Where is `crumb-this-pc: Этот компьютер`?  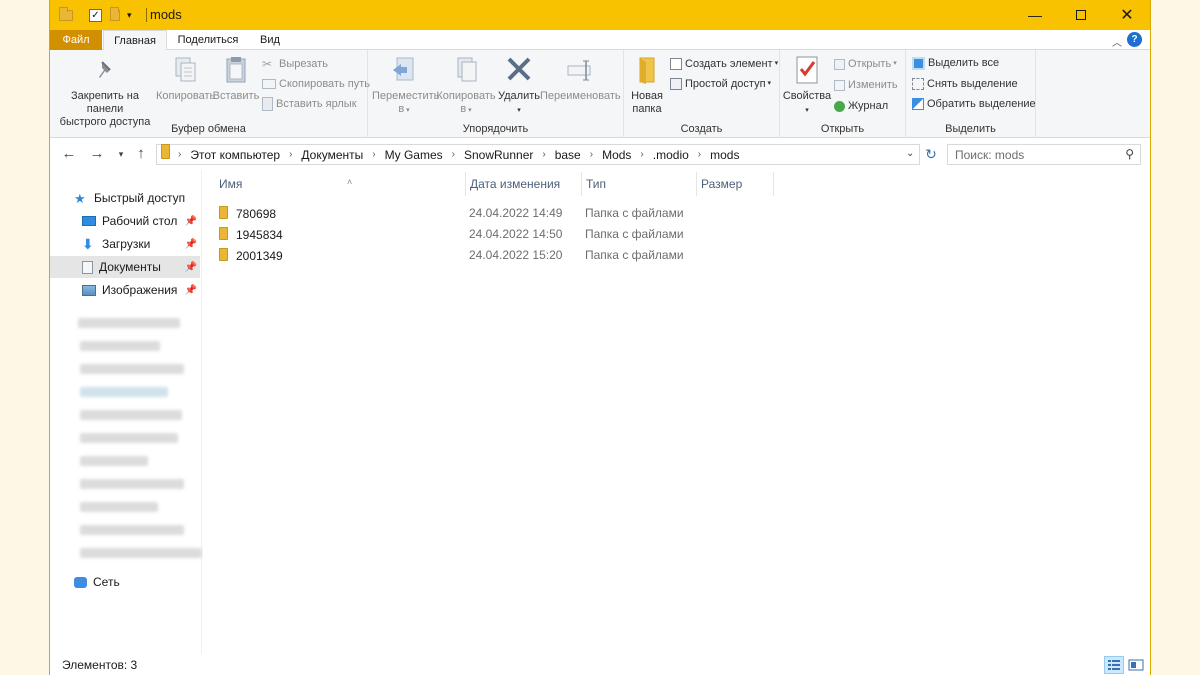 crumb-this-pc: Этот компьютер is located at coordinates (235, 155).